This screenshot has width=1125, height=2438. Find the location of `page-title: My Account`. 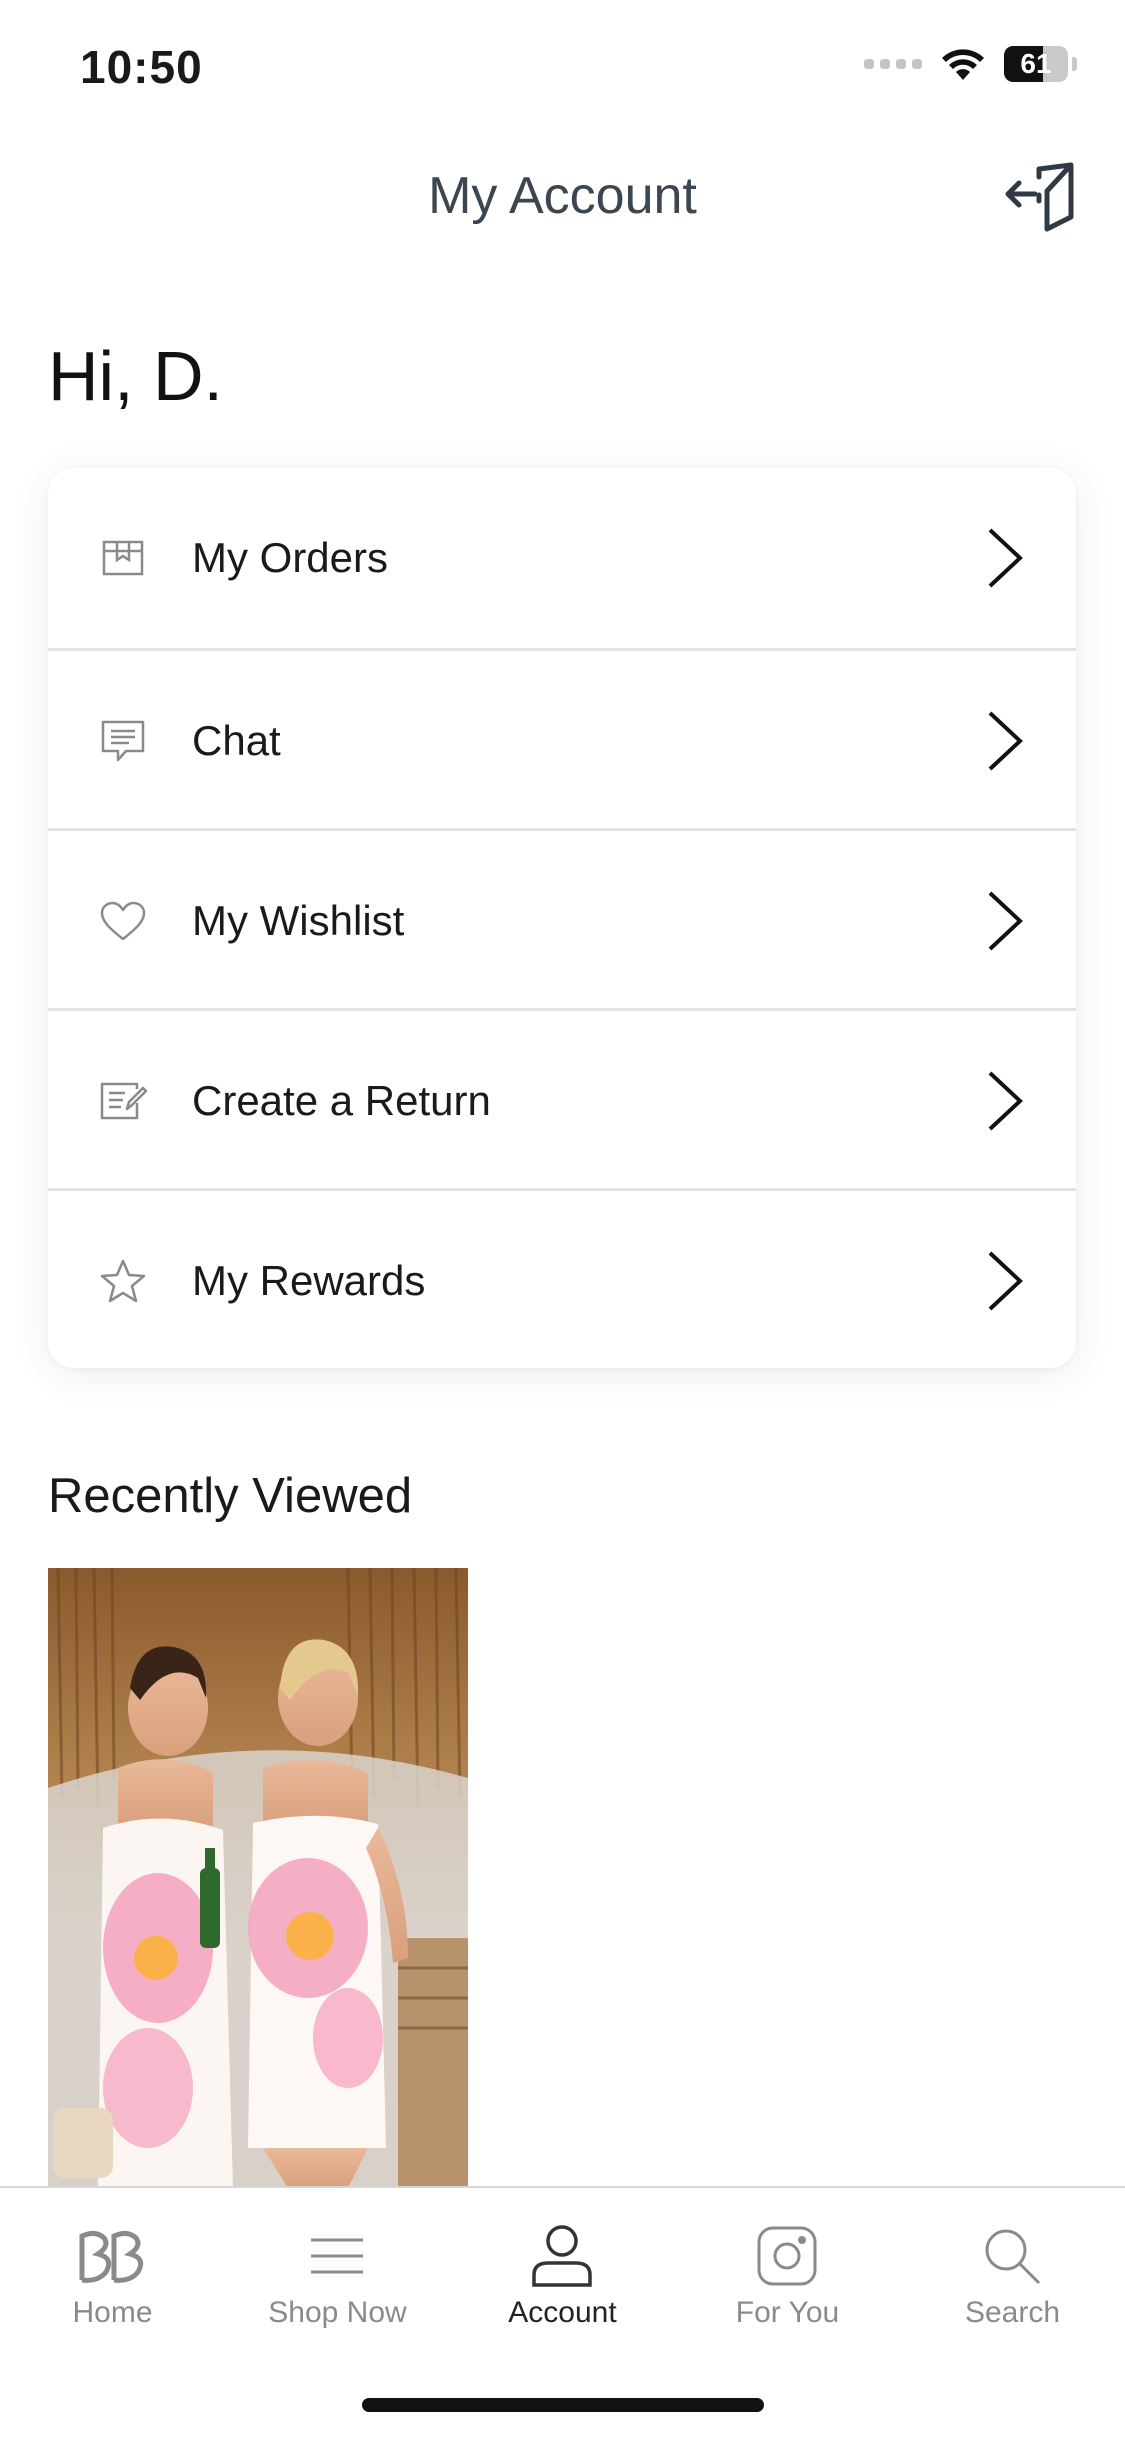

page-title: My Account is located at coordinates (562, 196).